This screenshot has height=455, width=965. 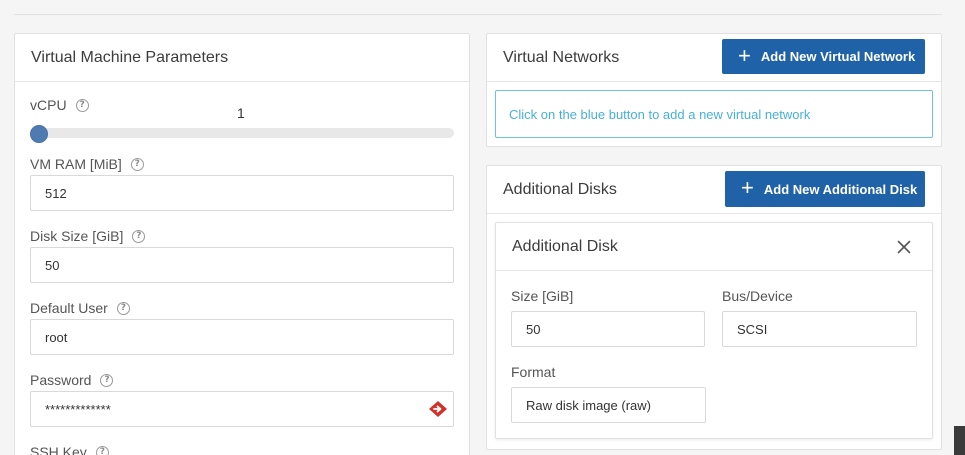 I want to click on ram-label-text: VM RAM [MiB], so click(x=76, y=164).